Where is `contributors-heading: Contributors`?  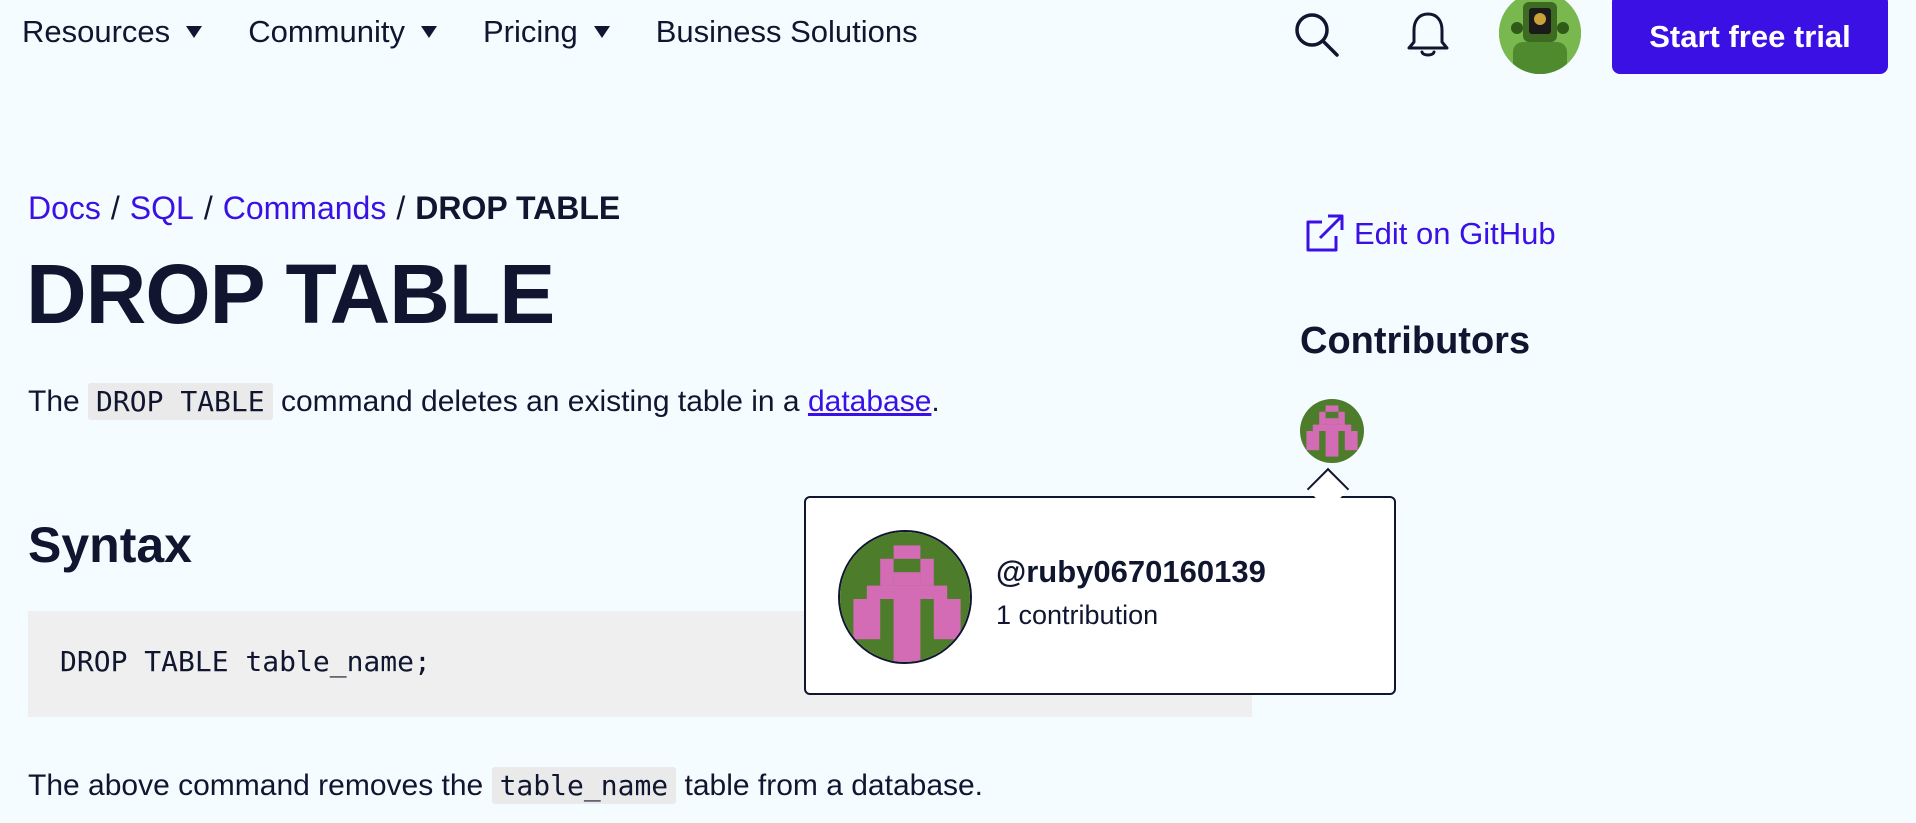
contributors-heading: Contributors is located at coordinates (1415, 341).